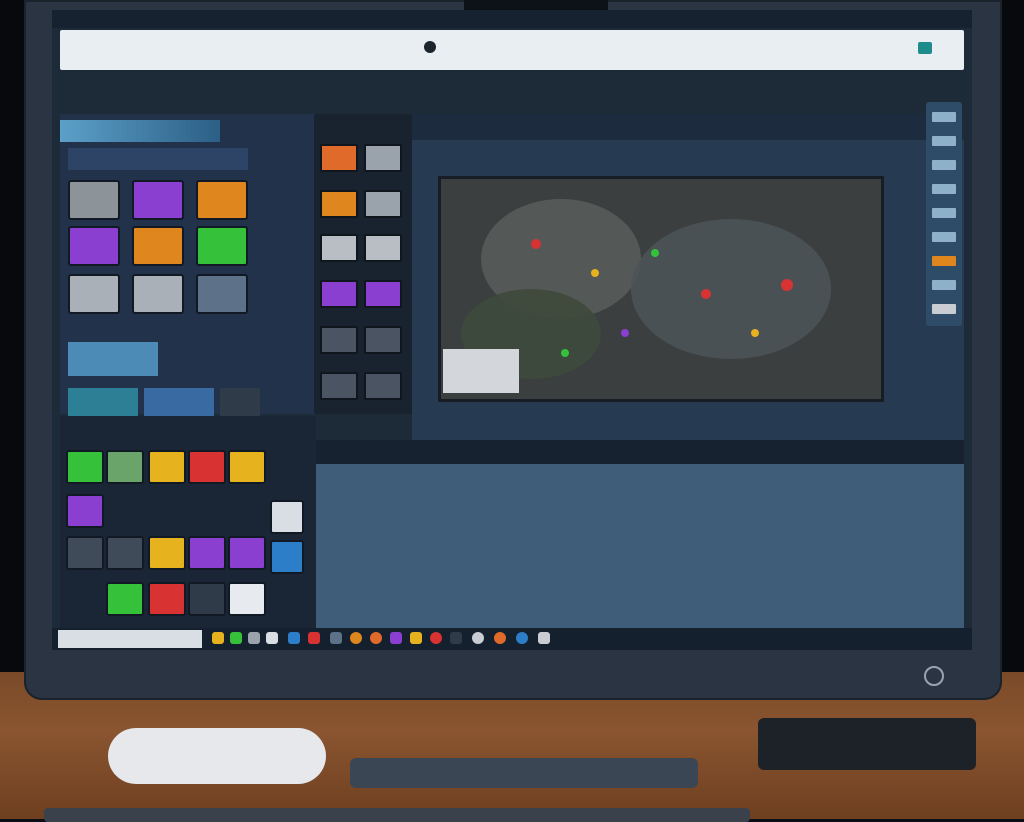 The width and height of the screenshot is (1024, 822). I want to click on asset-panel-header, so click(158, 159).